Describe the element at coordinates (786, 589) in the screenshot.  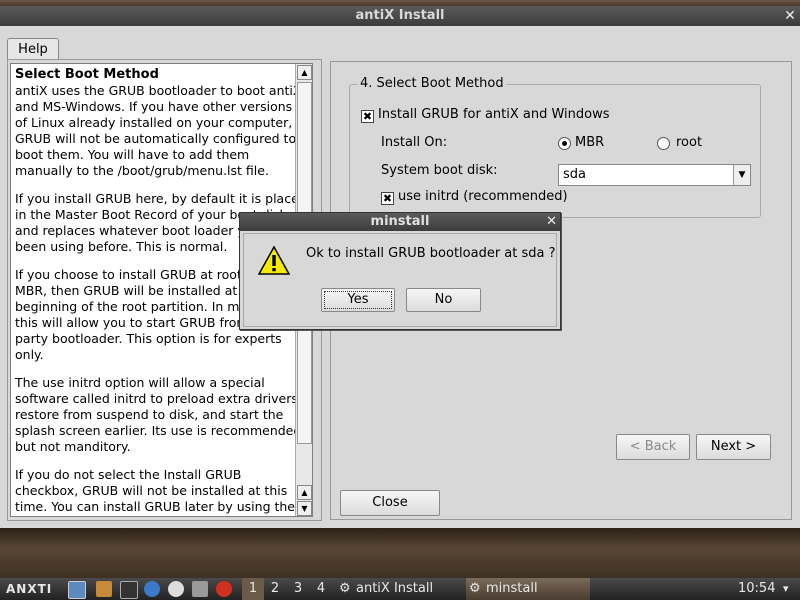
I see `chevron-down-icon-tray: ▾` at that location.